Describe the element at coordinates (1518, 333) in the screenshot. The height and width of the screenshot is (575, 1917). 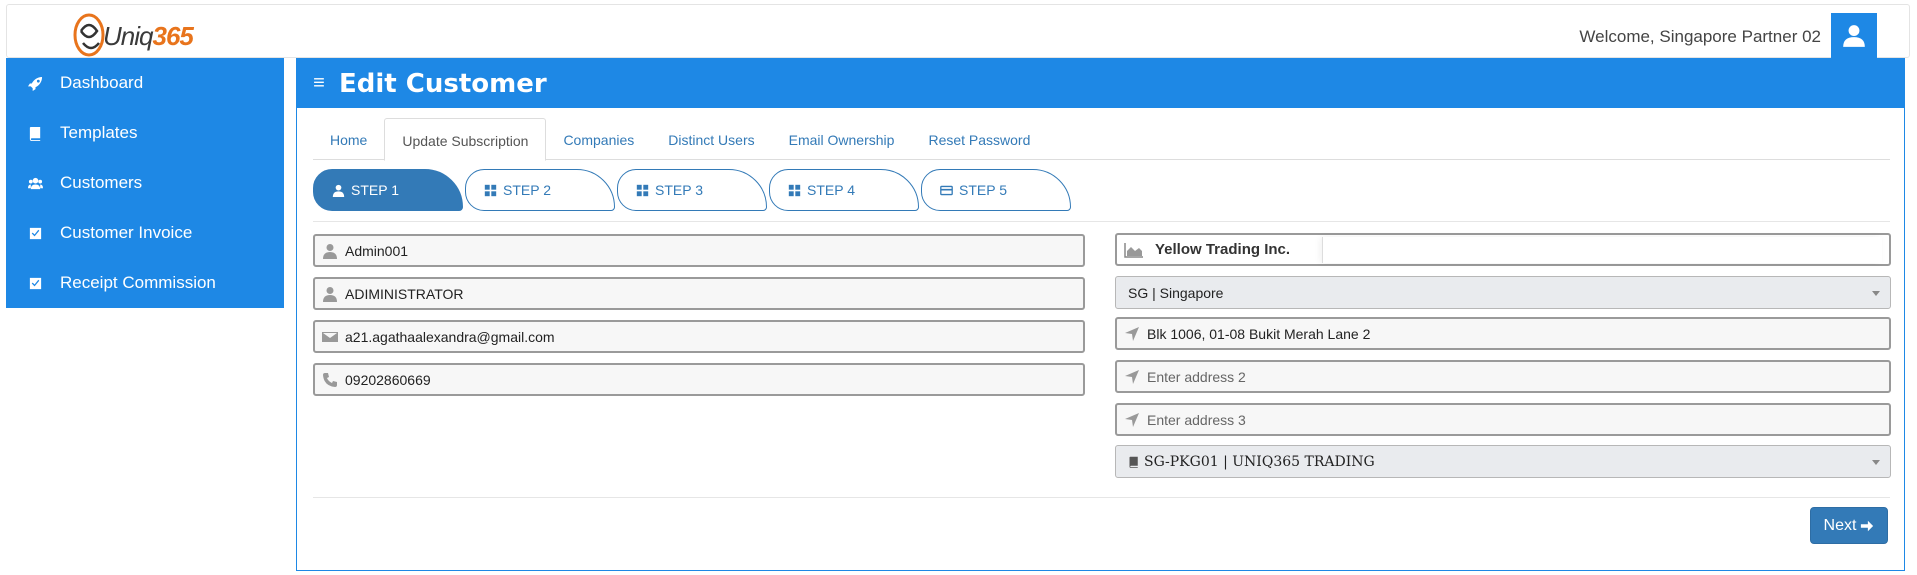
I see `address-1-input` at that location.